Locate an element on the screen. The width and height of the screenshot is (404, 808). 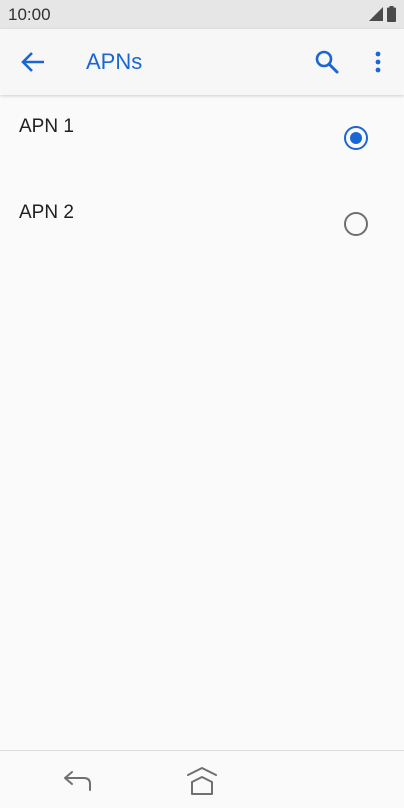
status-time: 10:00 is located at coordinates (29, 14).